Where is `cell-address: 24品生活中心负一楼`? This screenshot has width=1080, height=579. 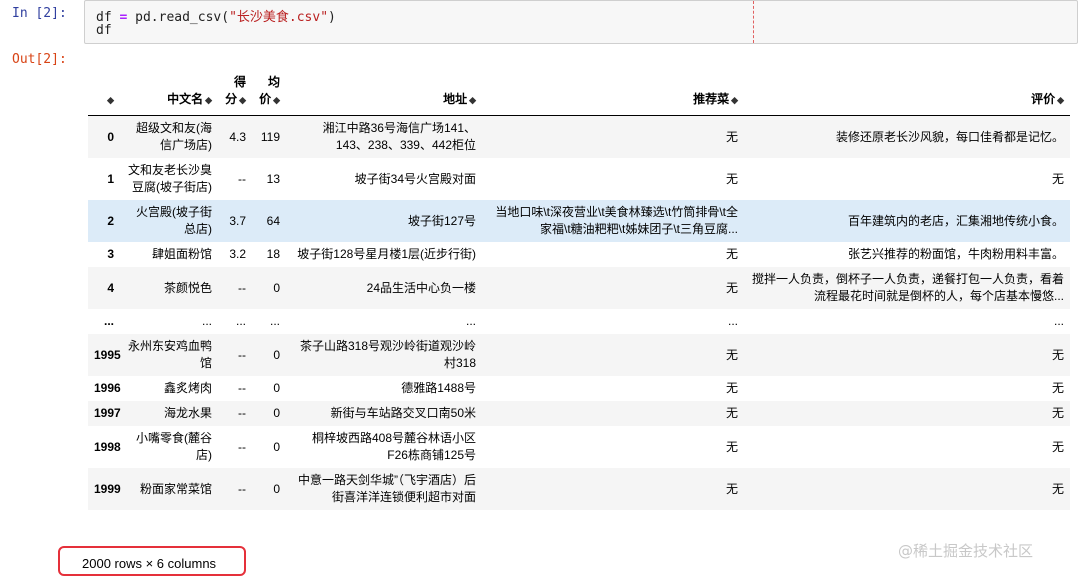
cell-address: 24品生活中心负一楼 is located at coordinates (421, 287).